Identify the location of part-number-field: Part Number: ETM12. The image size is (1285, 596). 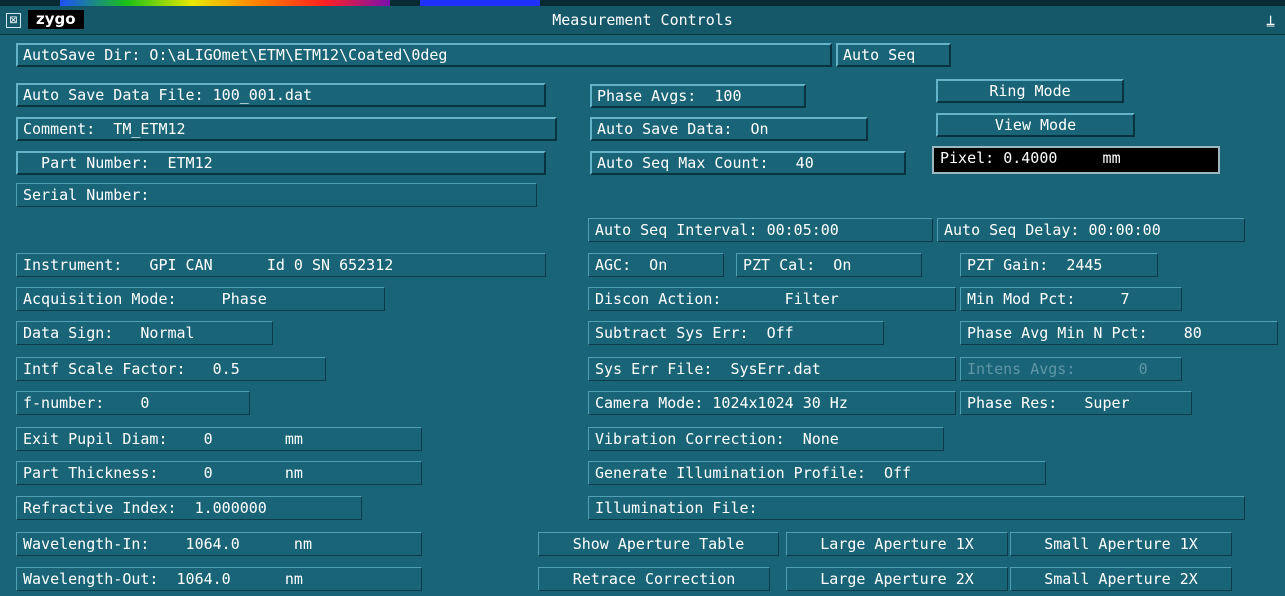
(281, 163).